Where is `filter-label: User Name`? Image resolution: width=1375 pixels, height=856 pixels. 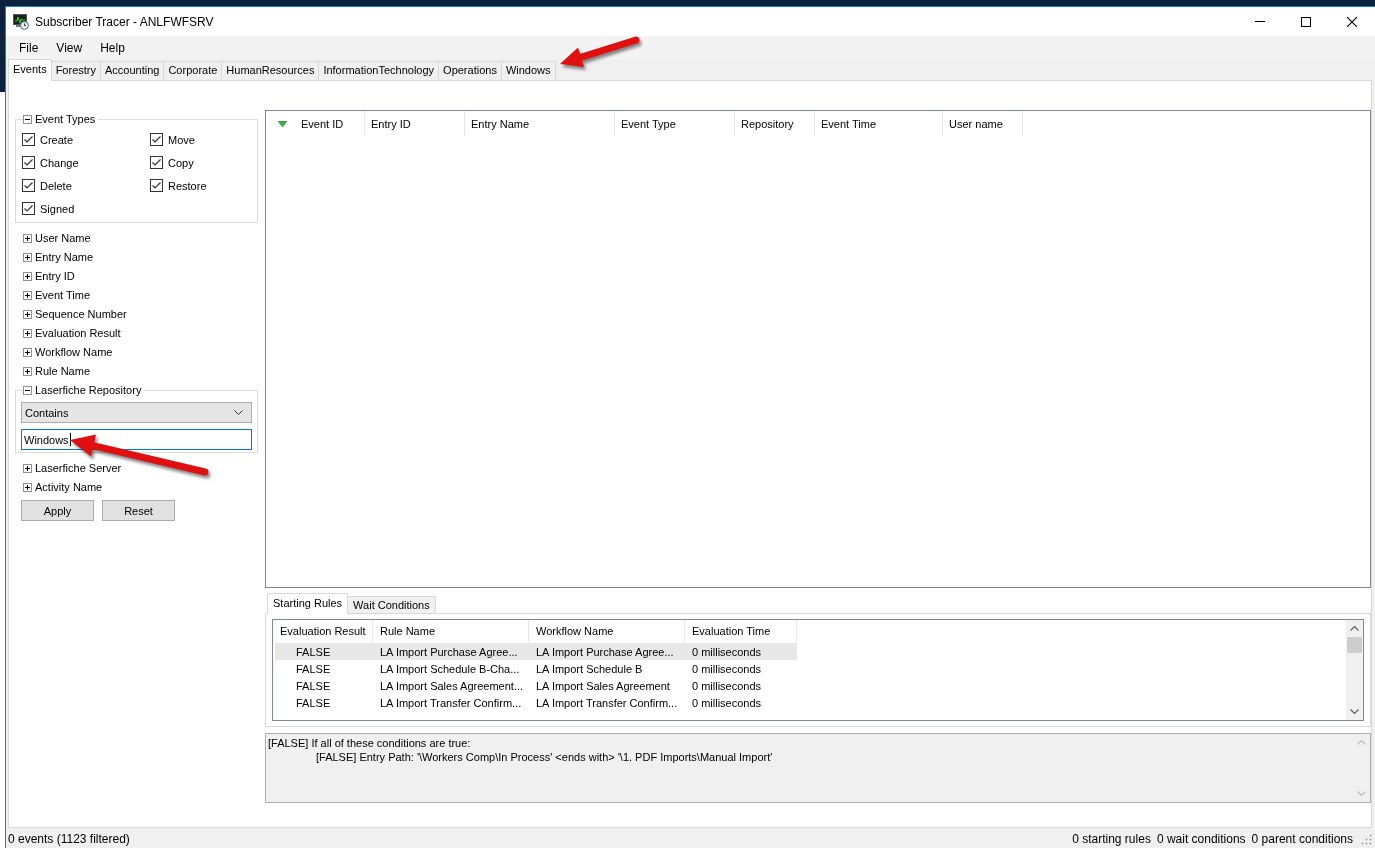 filter-label: User Name is located at coordinates (63, 238).